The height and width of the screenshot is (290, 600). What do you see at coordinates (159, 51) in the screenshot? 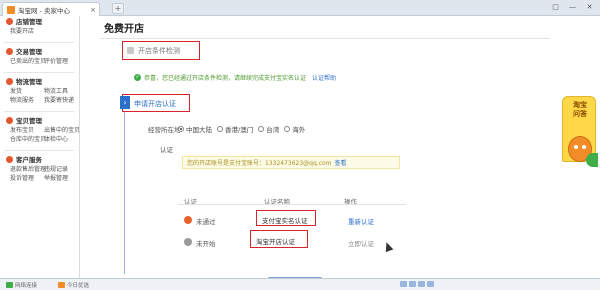
I see `step1-title: 开店条件检测` at bounding box center [159, 51].